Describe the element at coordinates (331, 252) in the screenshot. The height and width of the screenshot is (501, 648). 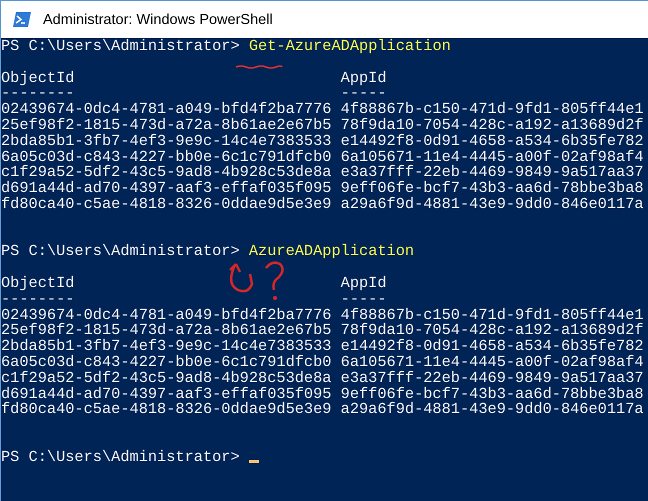
I see `command-text: AzureADApplication` at that location.